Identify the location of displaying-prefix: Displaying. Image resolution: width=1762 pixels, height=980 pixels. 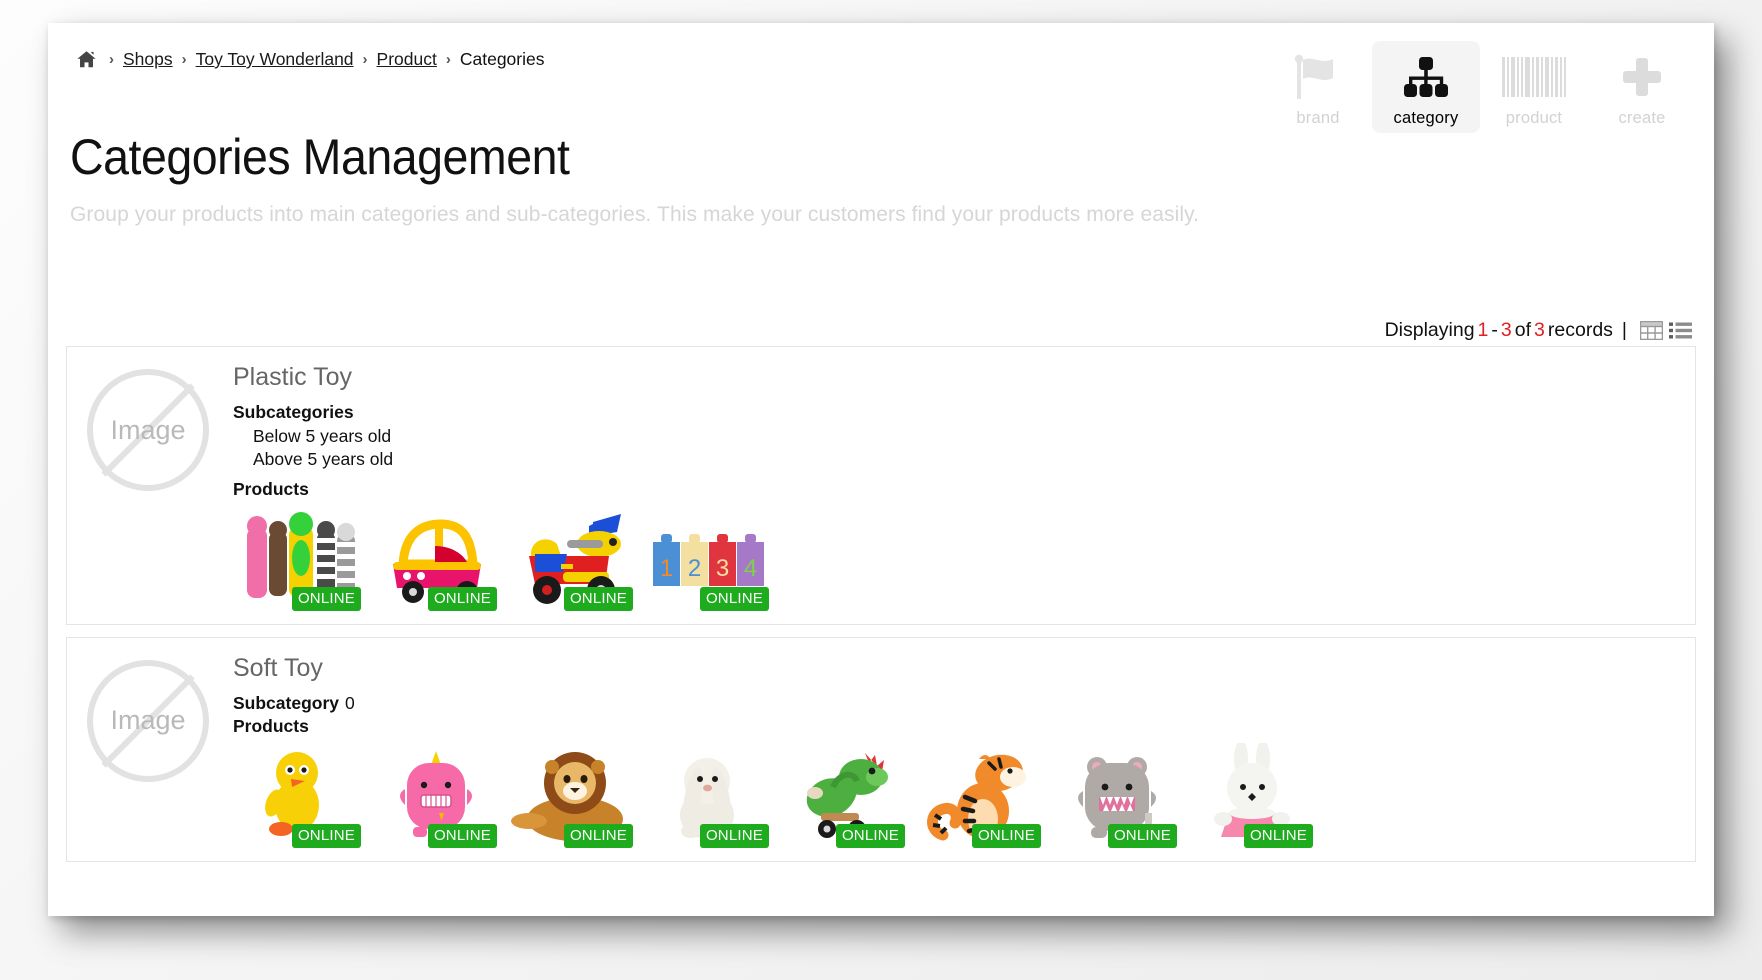
(1429, 330).